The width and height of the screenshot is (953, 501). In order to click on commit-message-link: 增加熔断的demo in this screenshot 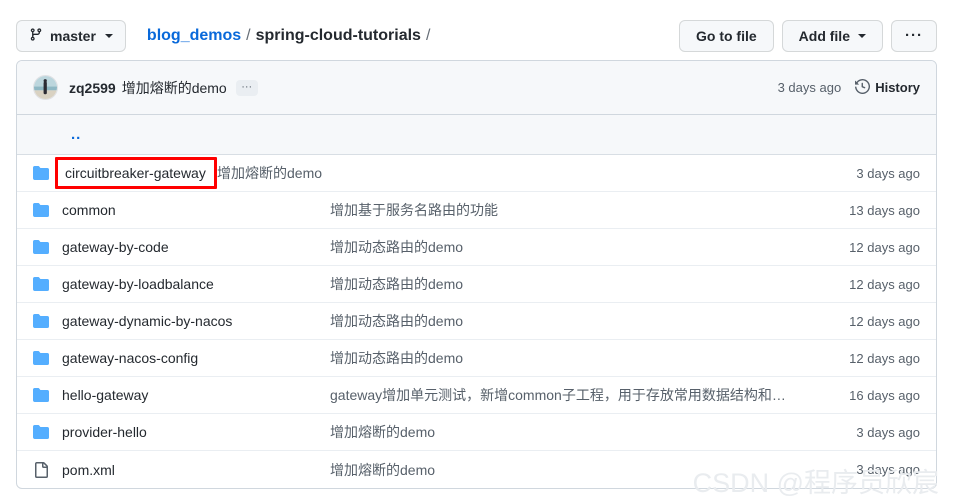, I will do `click(174, 88)`.